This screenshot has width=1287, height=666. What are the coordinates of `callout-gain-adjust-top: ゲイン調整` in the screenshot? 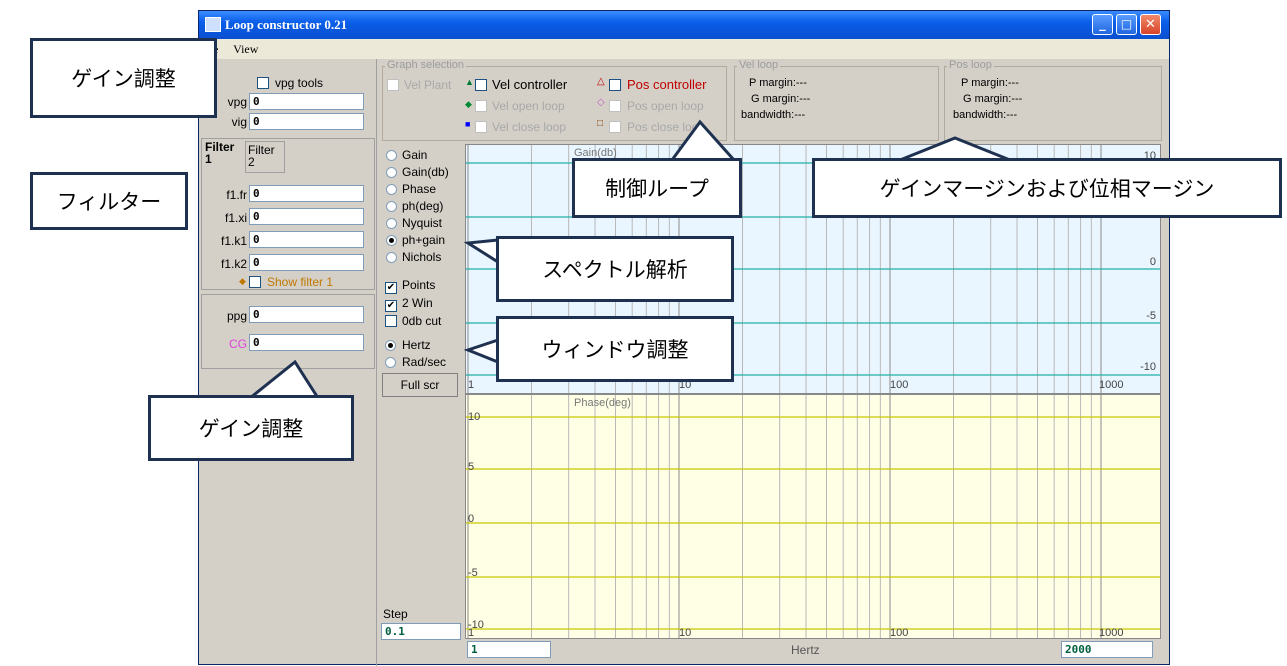 It's located at (123, 78).